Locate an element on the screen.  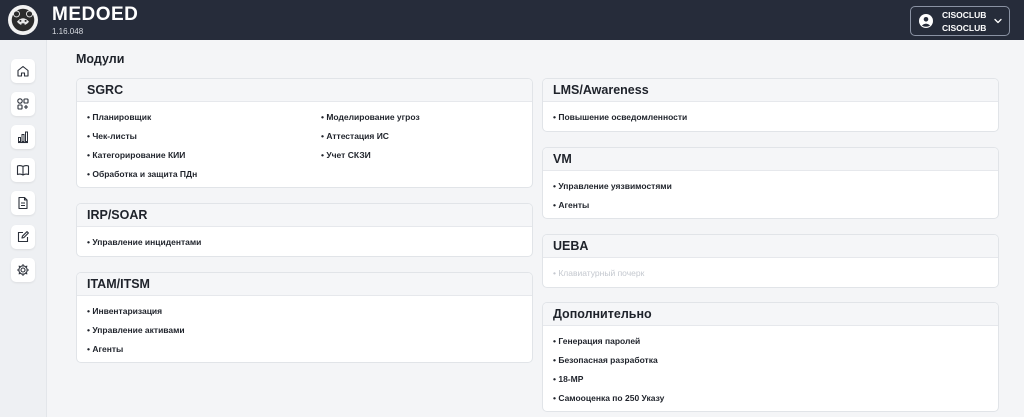
app-title: MEDOED is located at coordinates (95, 14).